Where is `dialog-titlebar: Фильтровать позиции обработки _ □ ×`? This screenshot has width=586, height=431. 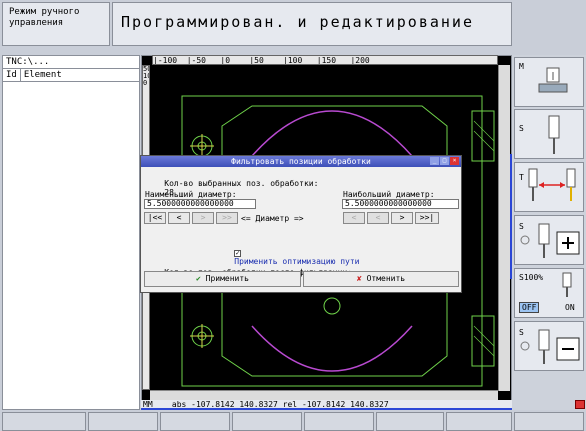 dialog-titlebar: Фильтровать позиции обработки _ □ × is located at coordinates (301, 161).